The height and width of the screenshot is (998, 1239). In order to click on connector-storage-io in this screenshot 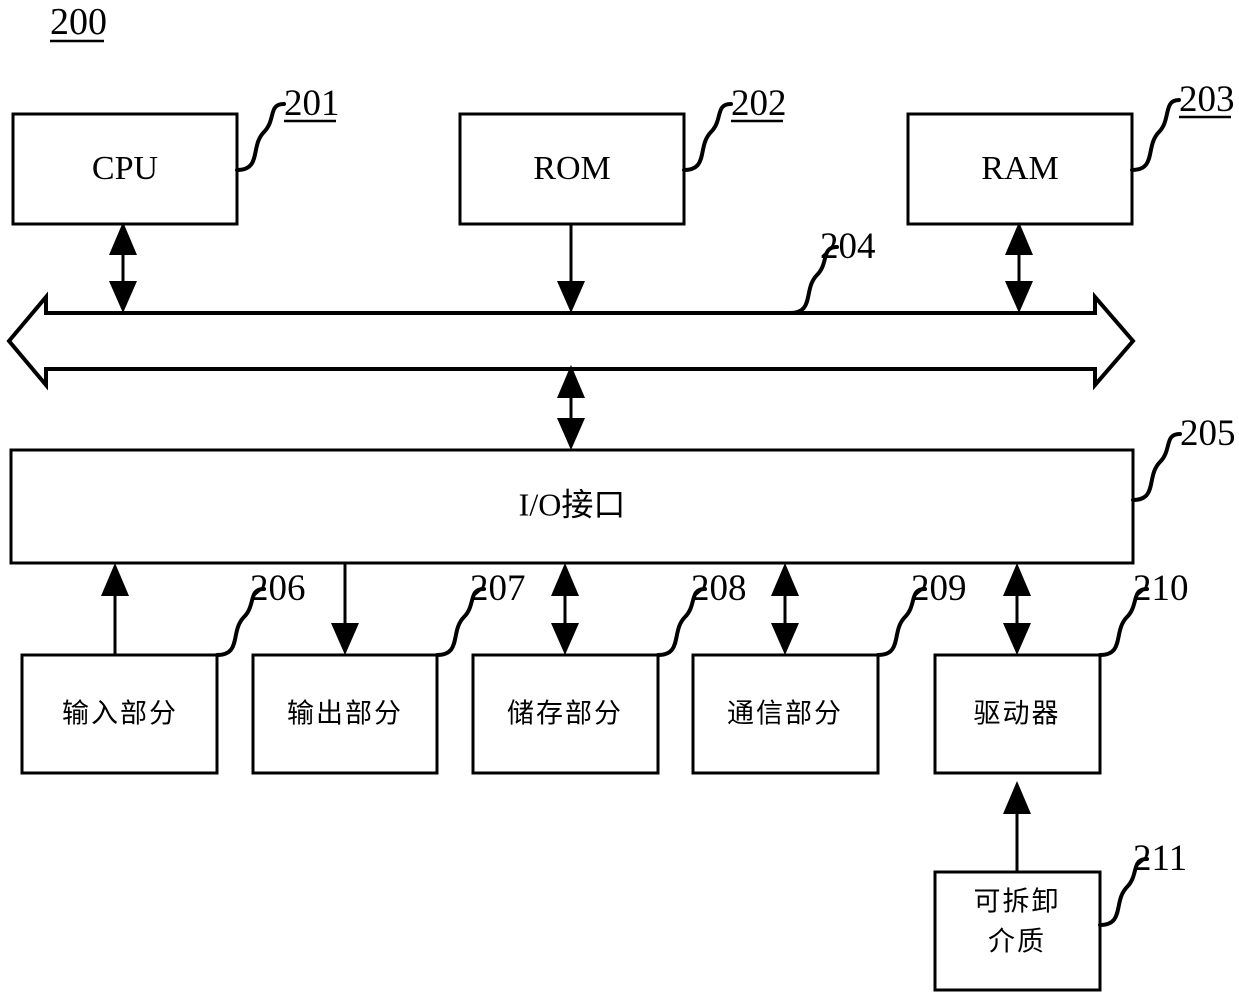, I will do `click(565, 609)`.